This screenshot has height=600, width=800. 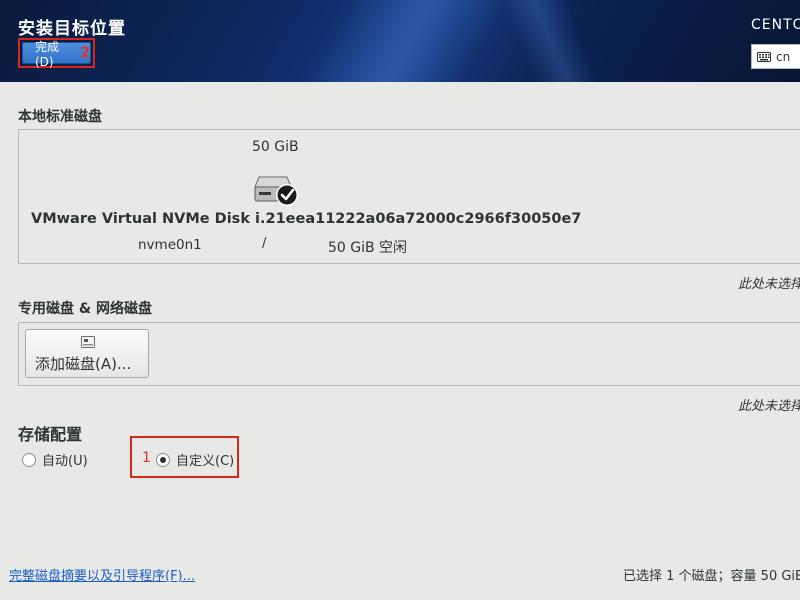 What do you see at coordinates (769, 284) in the screenshot?
I see `local-not-selected-note: 此处未选择` at bounding box center [769, 284].